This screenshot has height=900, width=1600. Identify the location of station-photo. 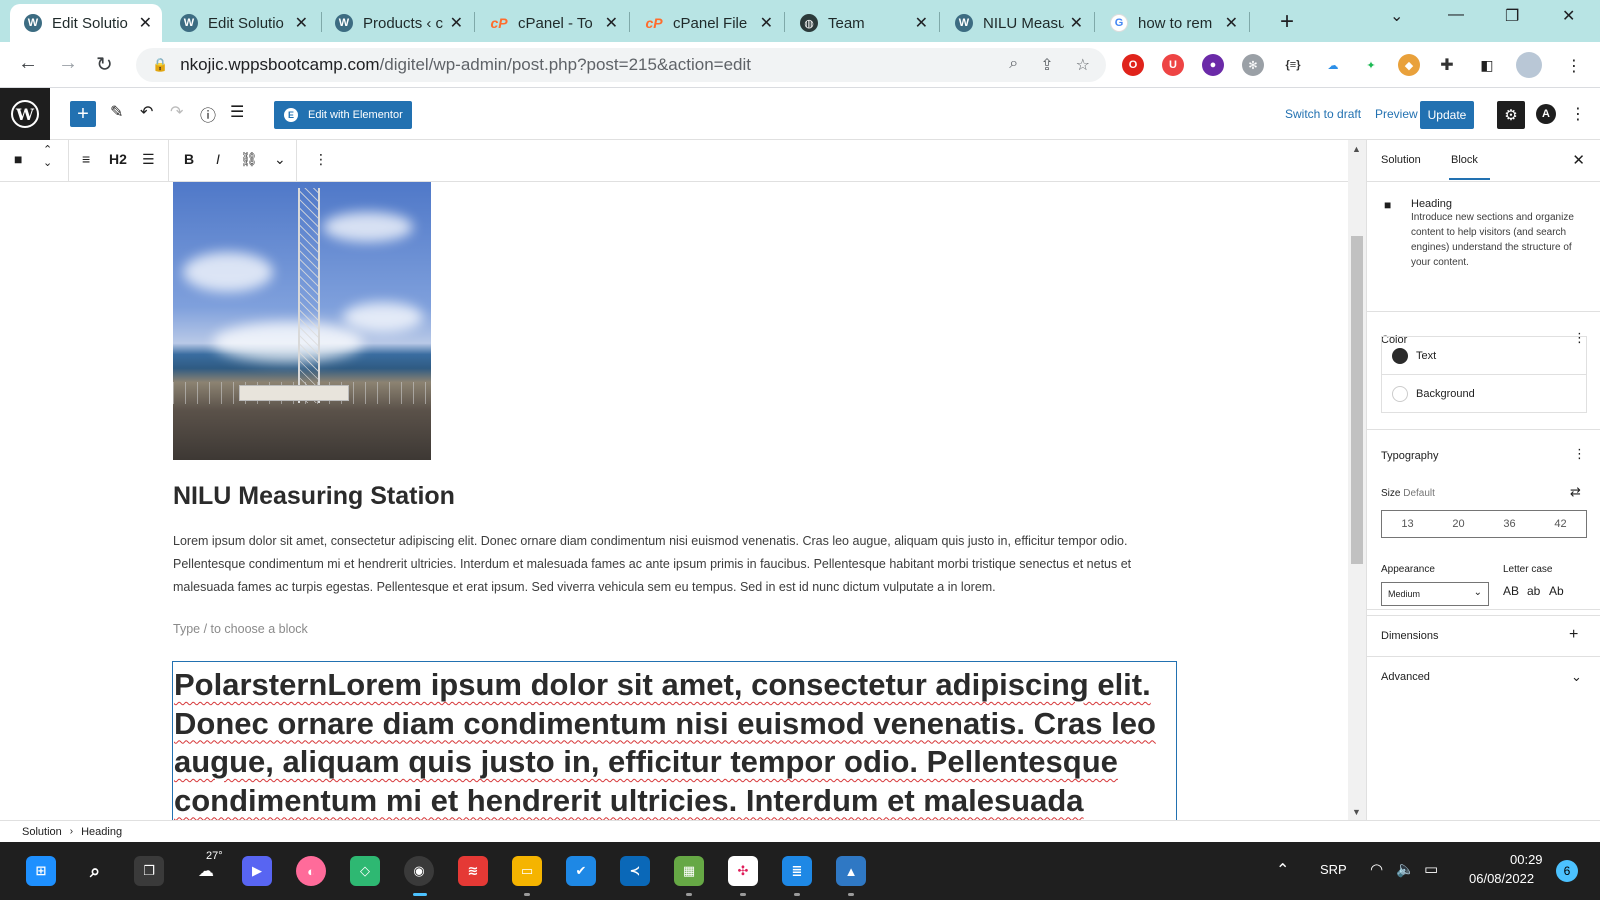
(302, 321).